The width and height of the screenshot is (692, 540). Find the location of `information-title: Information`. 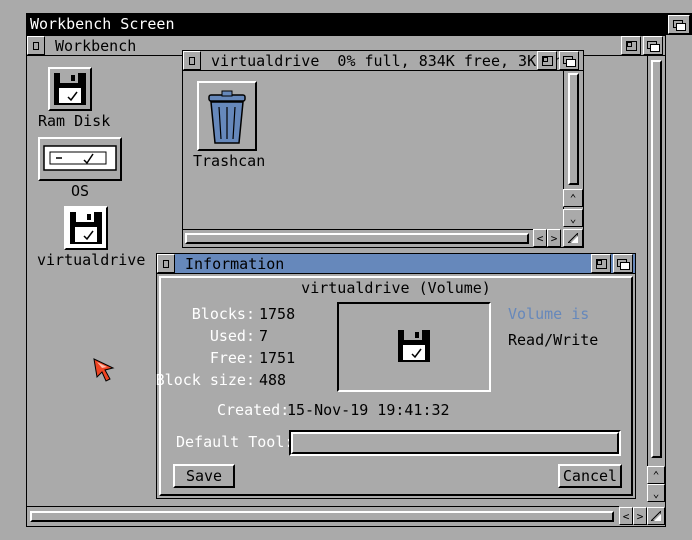

information-title: Information is located at coordinates (235, 264).